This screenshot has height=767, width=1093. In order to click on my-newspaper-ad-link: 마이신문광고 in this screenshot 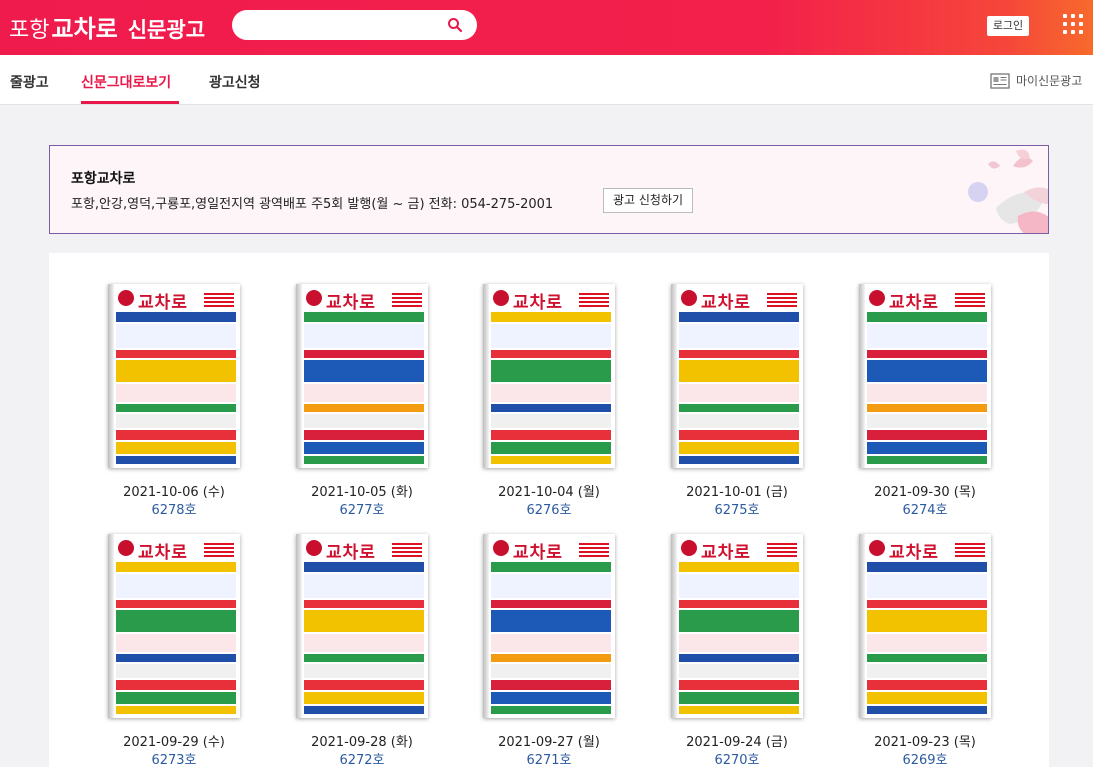, I will do `click(1036, 80)`.